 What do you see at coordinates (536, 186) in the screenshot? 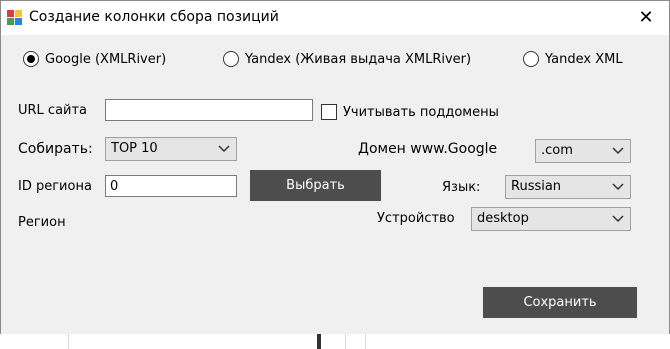
I see `language-select-value: Russian` at bounding box center [536, 186].